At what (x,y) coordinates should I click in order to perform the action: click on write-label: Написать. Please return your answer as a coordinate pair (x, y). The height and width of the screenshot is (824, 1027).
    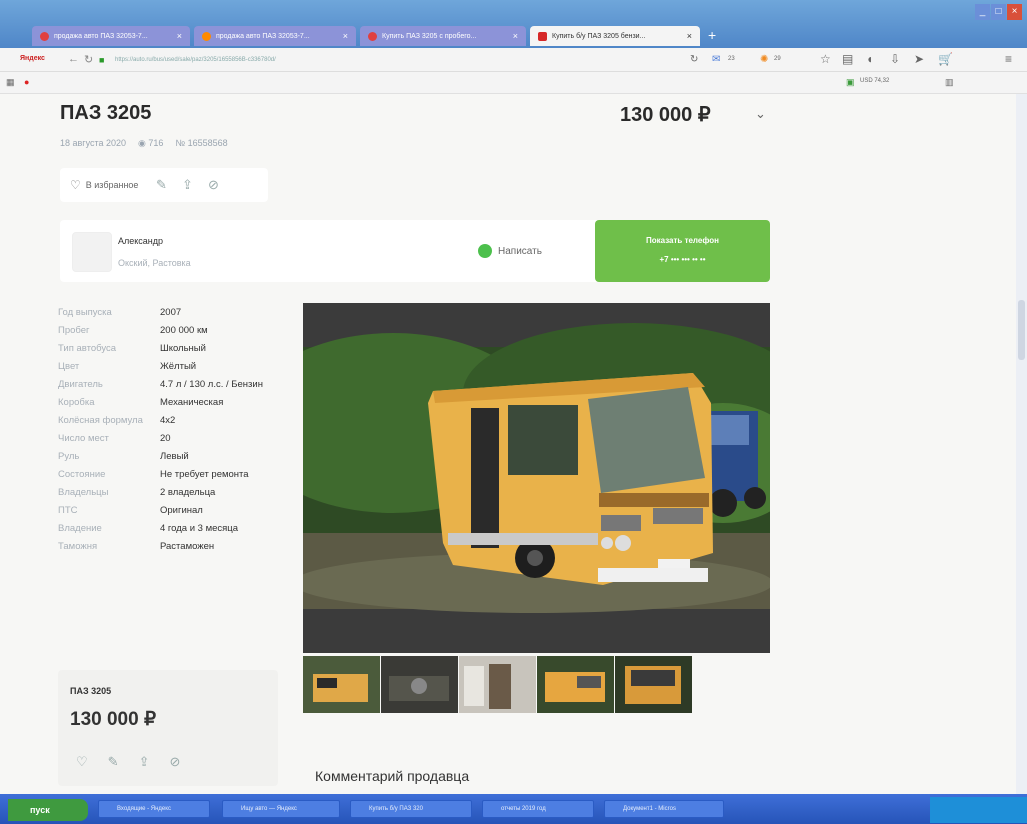
    Looking at the image, I should click on (520, 251).